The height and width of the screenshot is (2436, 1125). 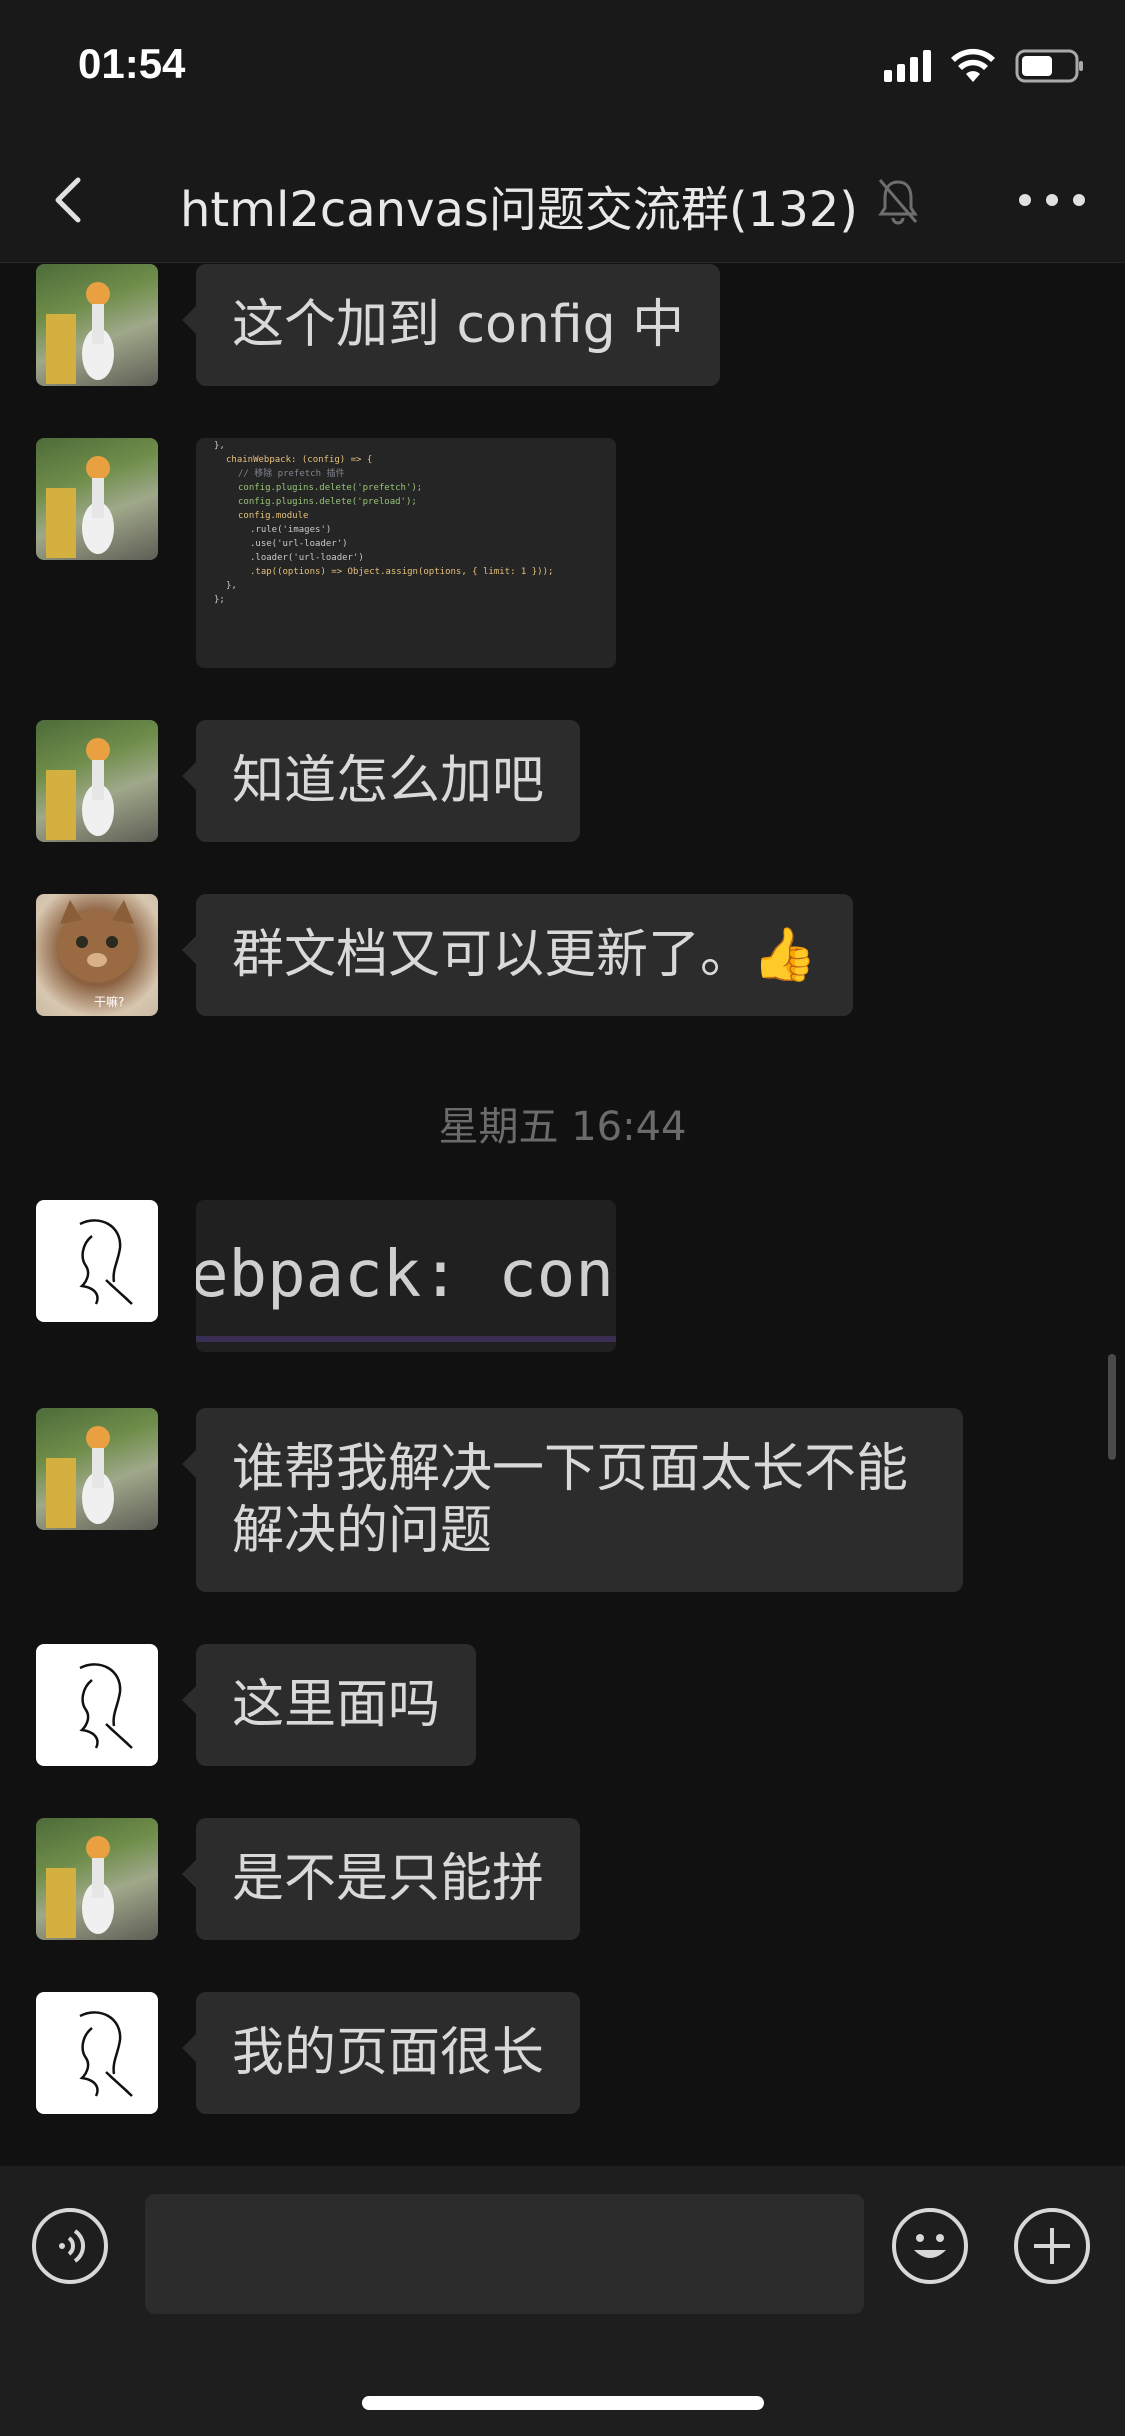 What do you see at coordinates (291, 473) in the screenshot?
I see `code-line: // 移除 prefetch 插件` at bounding box center [291, 473].